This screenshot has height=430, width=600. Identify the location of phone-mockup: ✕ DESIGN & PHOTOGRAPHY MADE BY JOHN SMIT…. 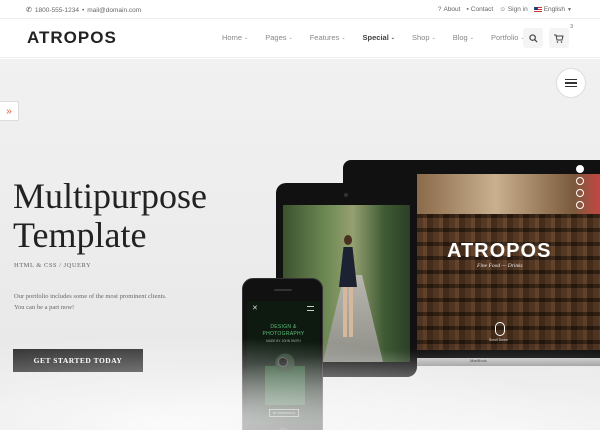
(282, 354).